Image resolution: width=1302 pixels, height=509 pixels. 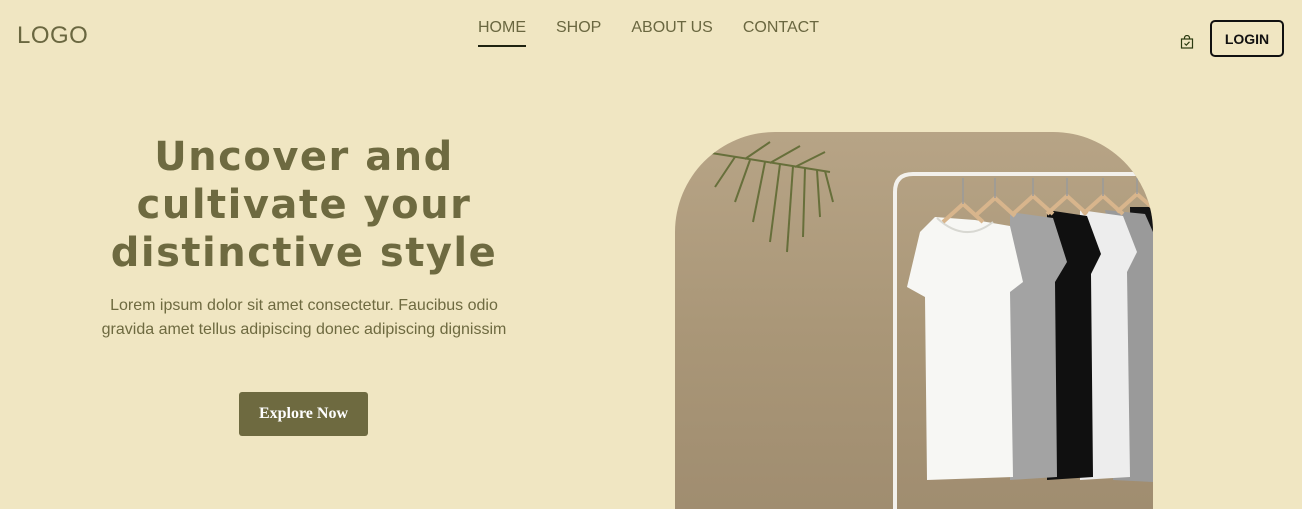 What do you see at coordinates (1187, 41) in the screenshot?
I see `shopping-bag-icon` at bounding box center [1187, 41].